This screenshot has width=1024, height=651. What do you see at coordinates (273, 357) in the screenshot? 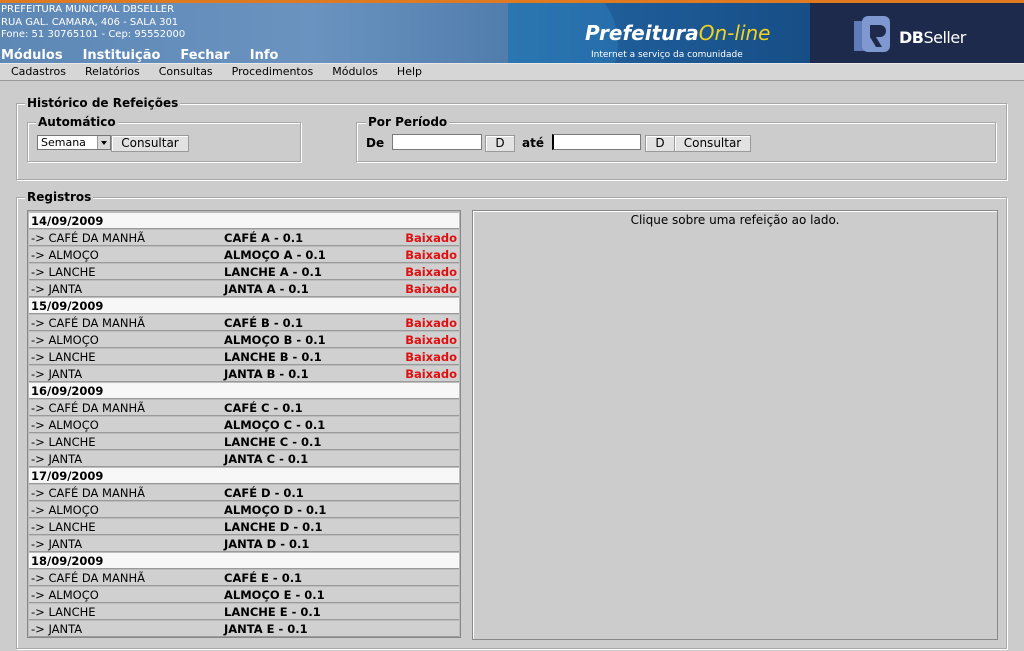
I see `dish-name: LANCHE B - 0.1` at bounding box center [273, 357].